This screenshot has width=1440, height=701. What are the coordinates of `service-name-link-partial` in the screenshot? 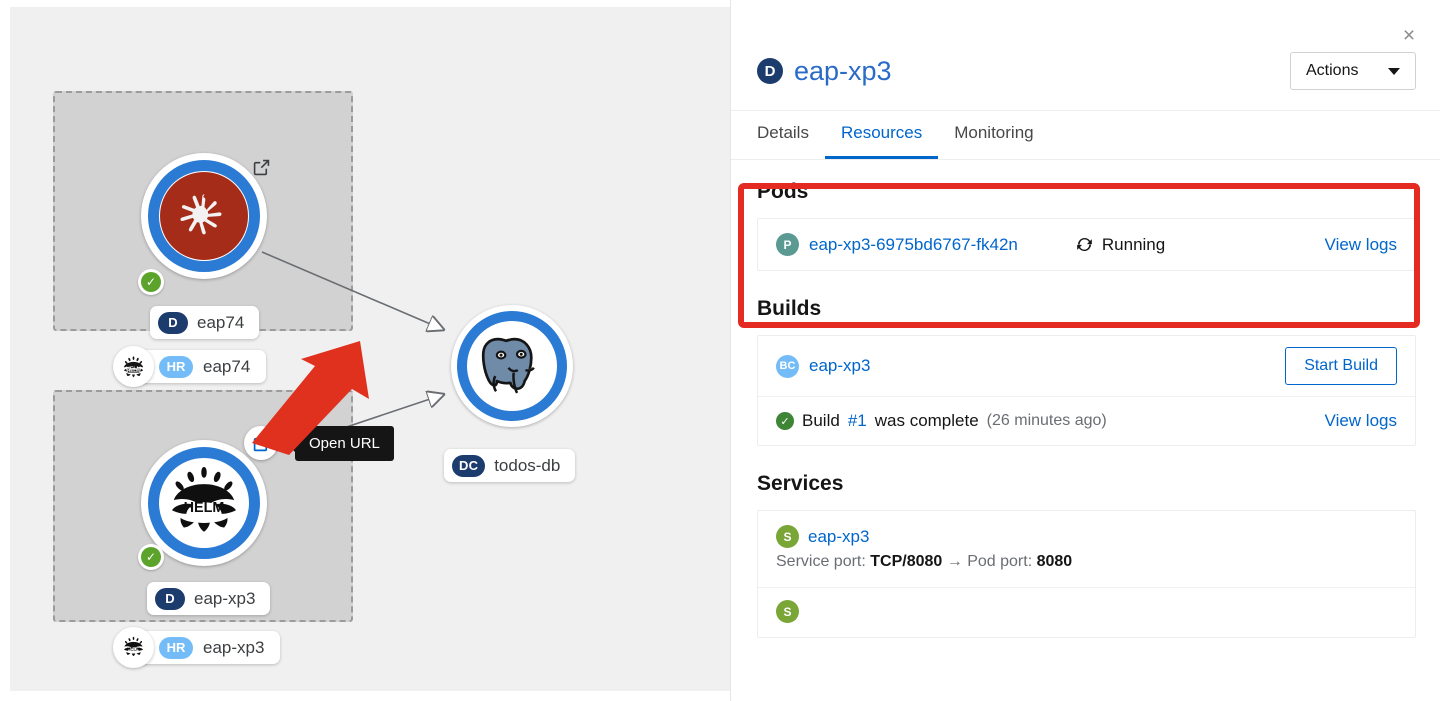 It's located at (811, 612).